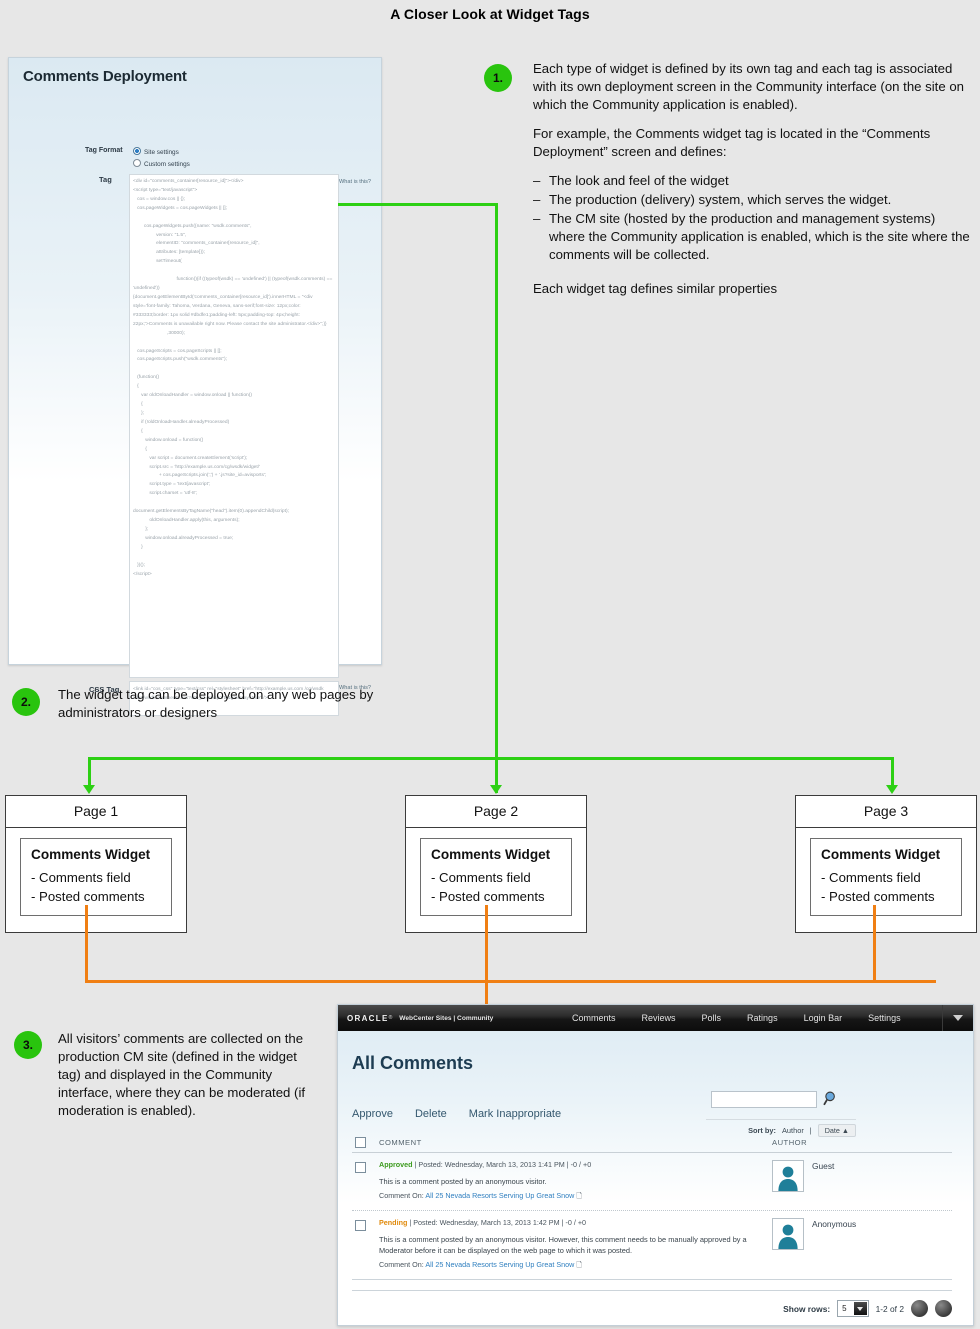 The width and height of the screenshot is (980, 1329). I want to click on nav-item-polls: Polls, so click(712, 1018).